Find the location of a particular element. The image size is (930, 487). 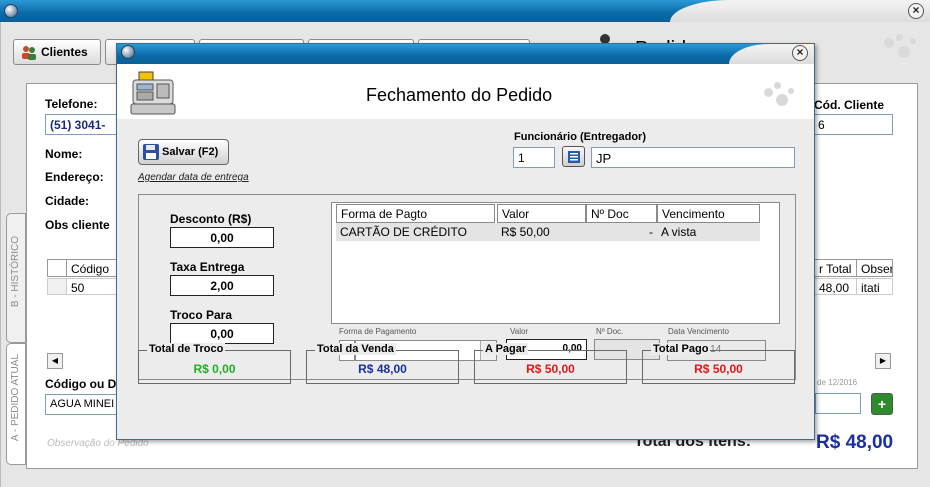

total-troco-box: Total de Troco R$ 0,00 is located at coordinates (214, 363).